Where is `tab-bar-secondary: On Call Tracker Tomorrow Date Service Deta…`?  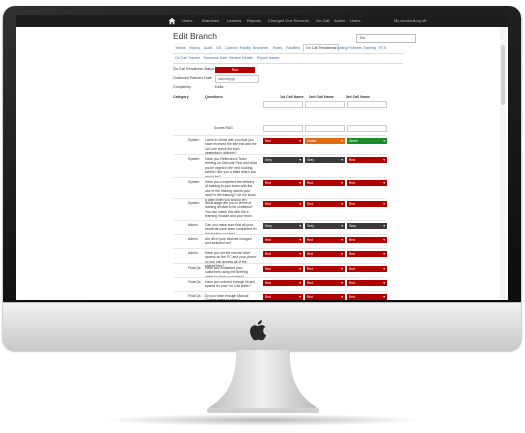
tab-bar-secondary: On Call Tracker Tomorrow Date Service Deta… is located at coordinates (288, 59).